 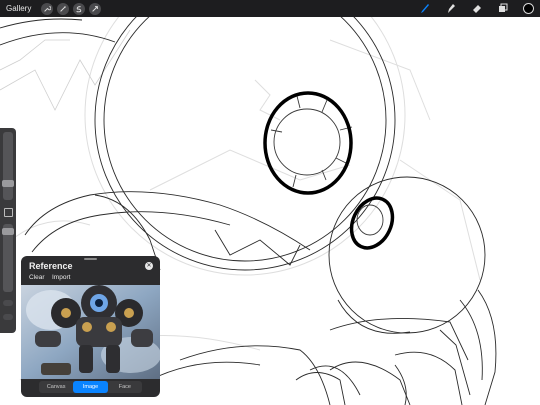 I want to click on reference-mode-tabs: Canvas Image Face, so click(x=90, y=387).